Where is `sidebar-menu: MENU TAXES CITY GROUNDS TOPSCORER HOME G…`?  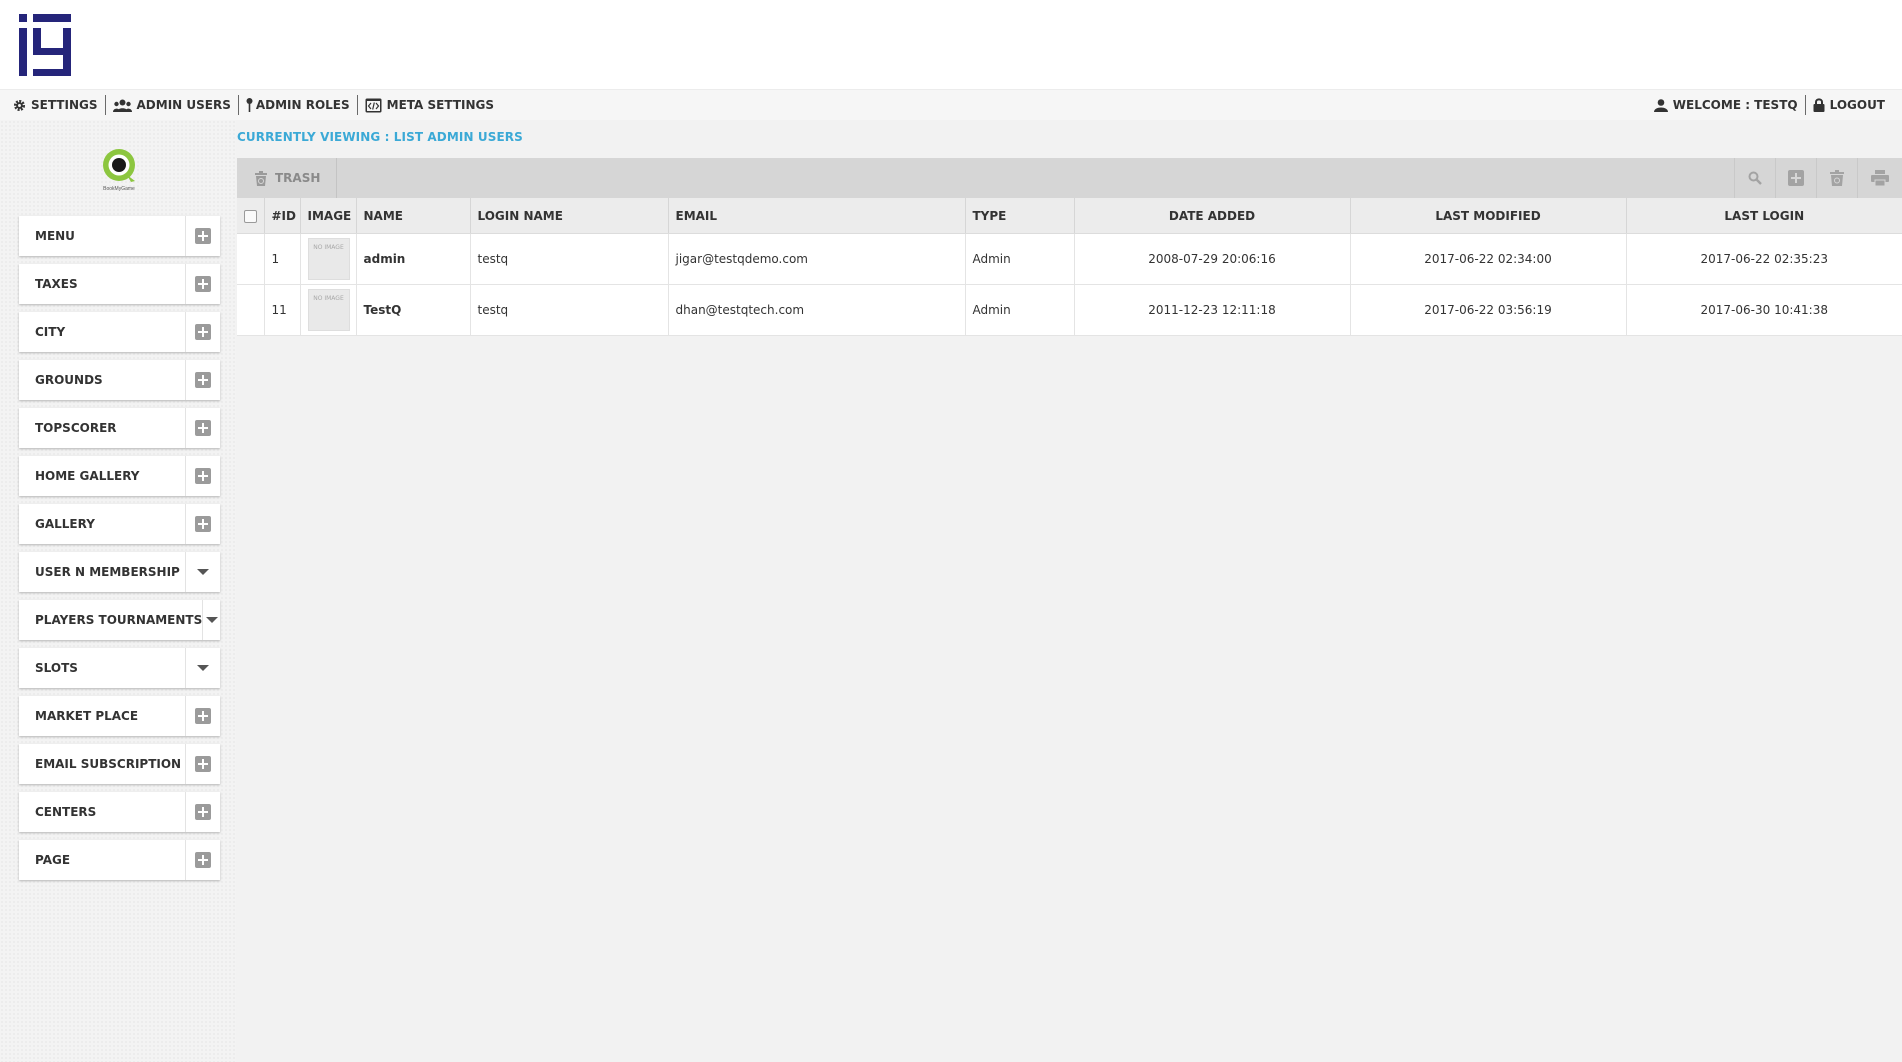 sidebar-menu: MENU TAXES CITY GROUNDS TOPSCORER HOME G… is located at coordinates (119, 552).